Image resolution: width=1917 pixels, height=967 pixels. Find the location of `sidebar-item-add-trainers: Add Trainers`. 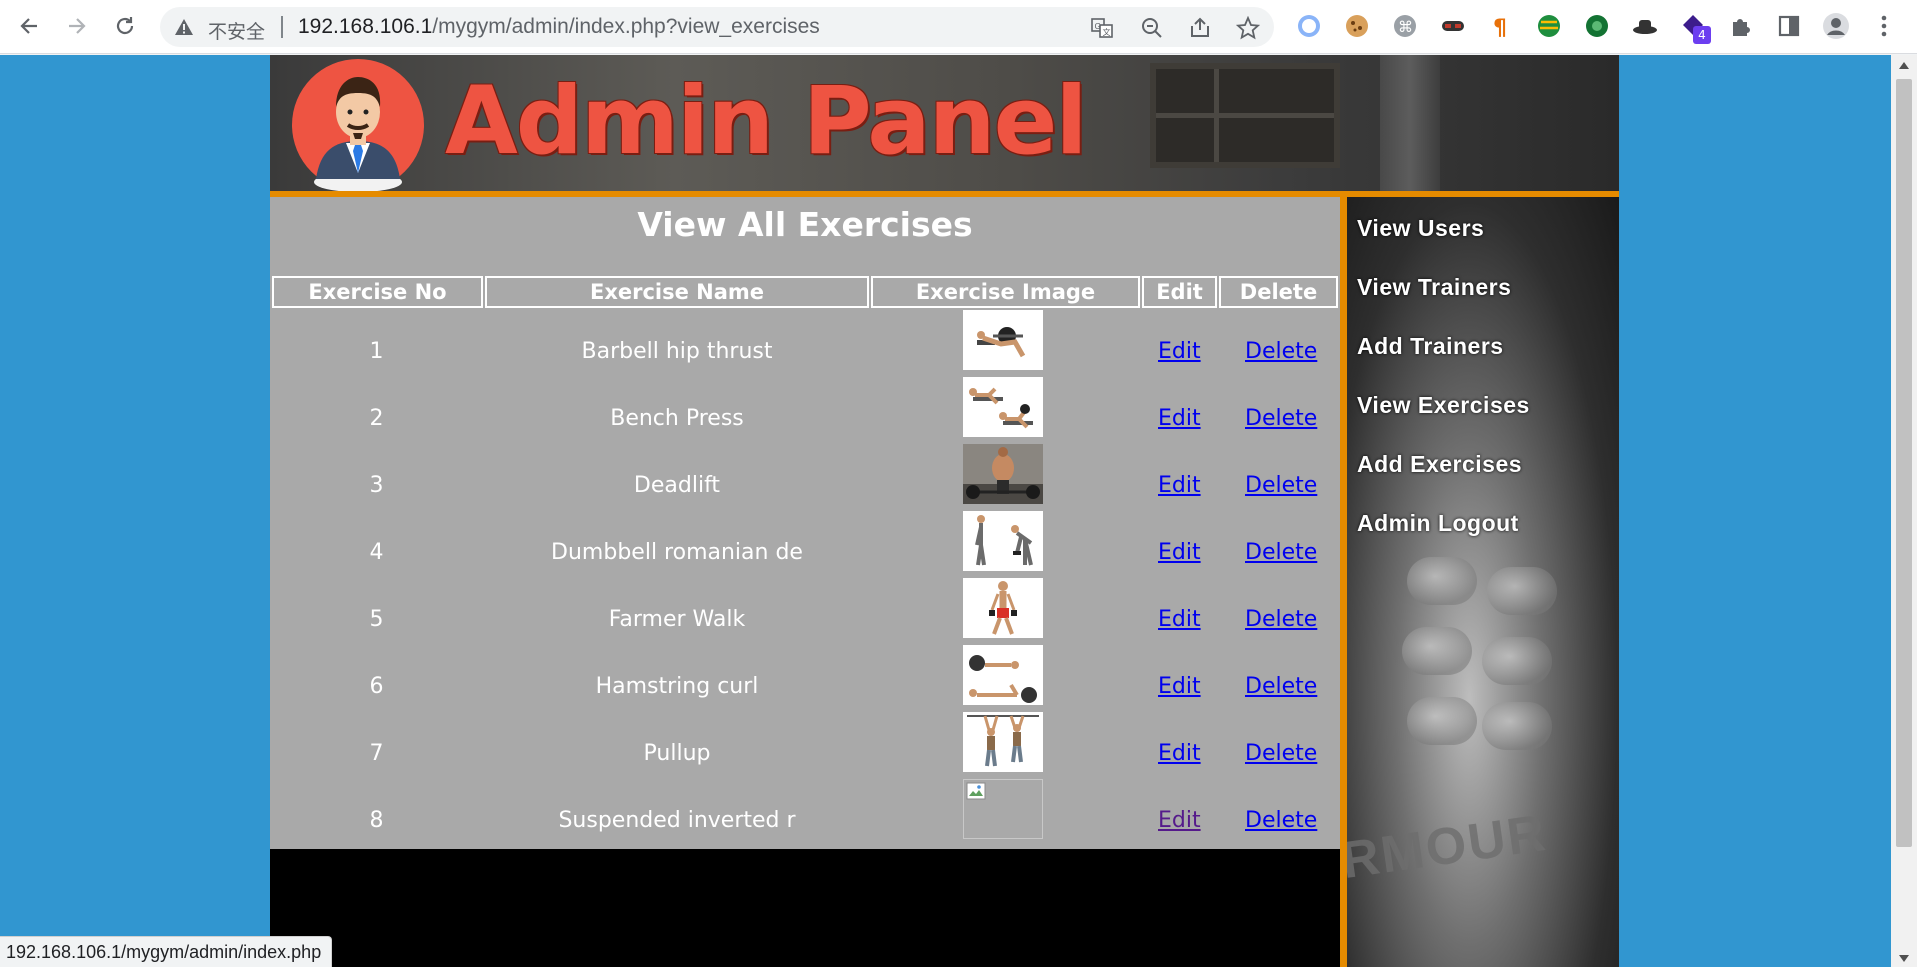

sidebar-item-add-trainers: Add Trainers is located at coordinates (1443, 354).